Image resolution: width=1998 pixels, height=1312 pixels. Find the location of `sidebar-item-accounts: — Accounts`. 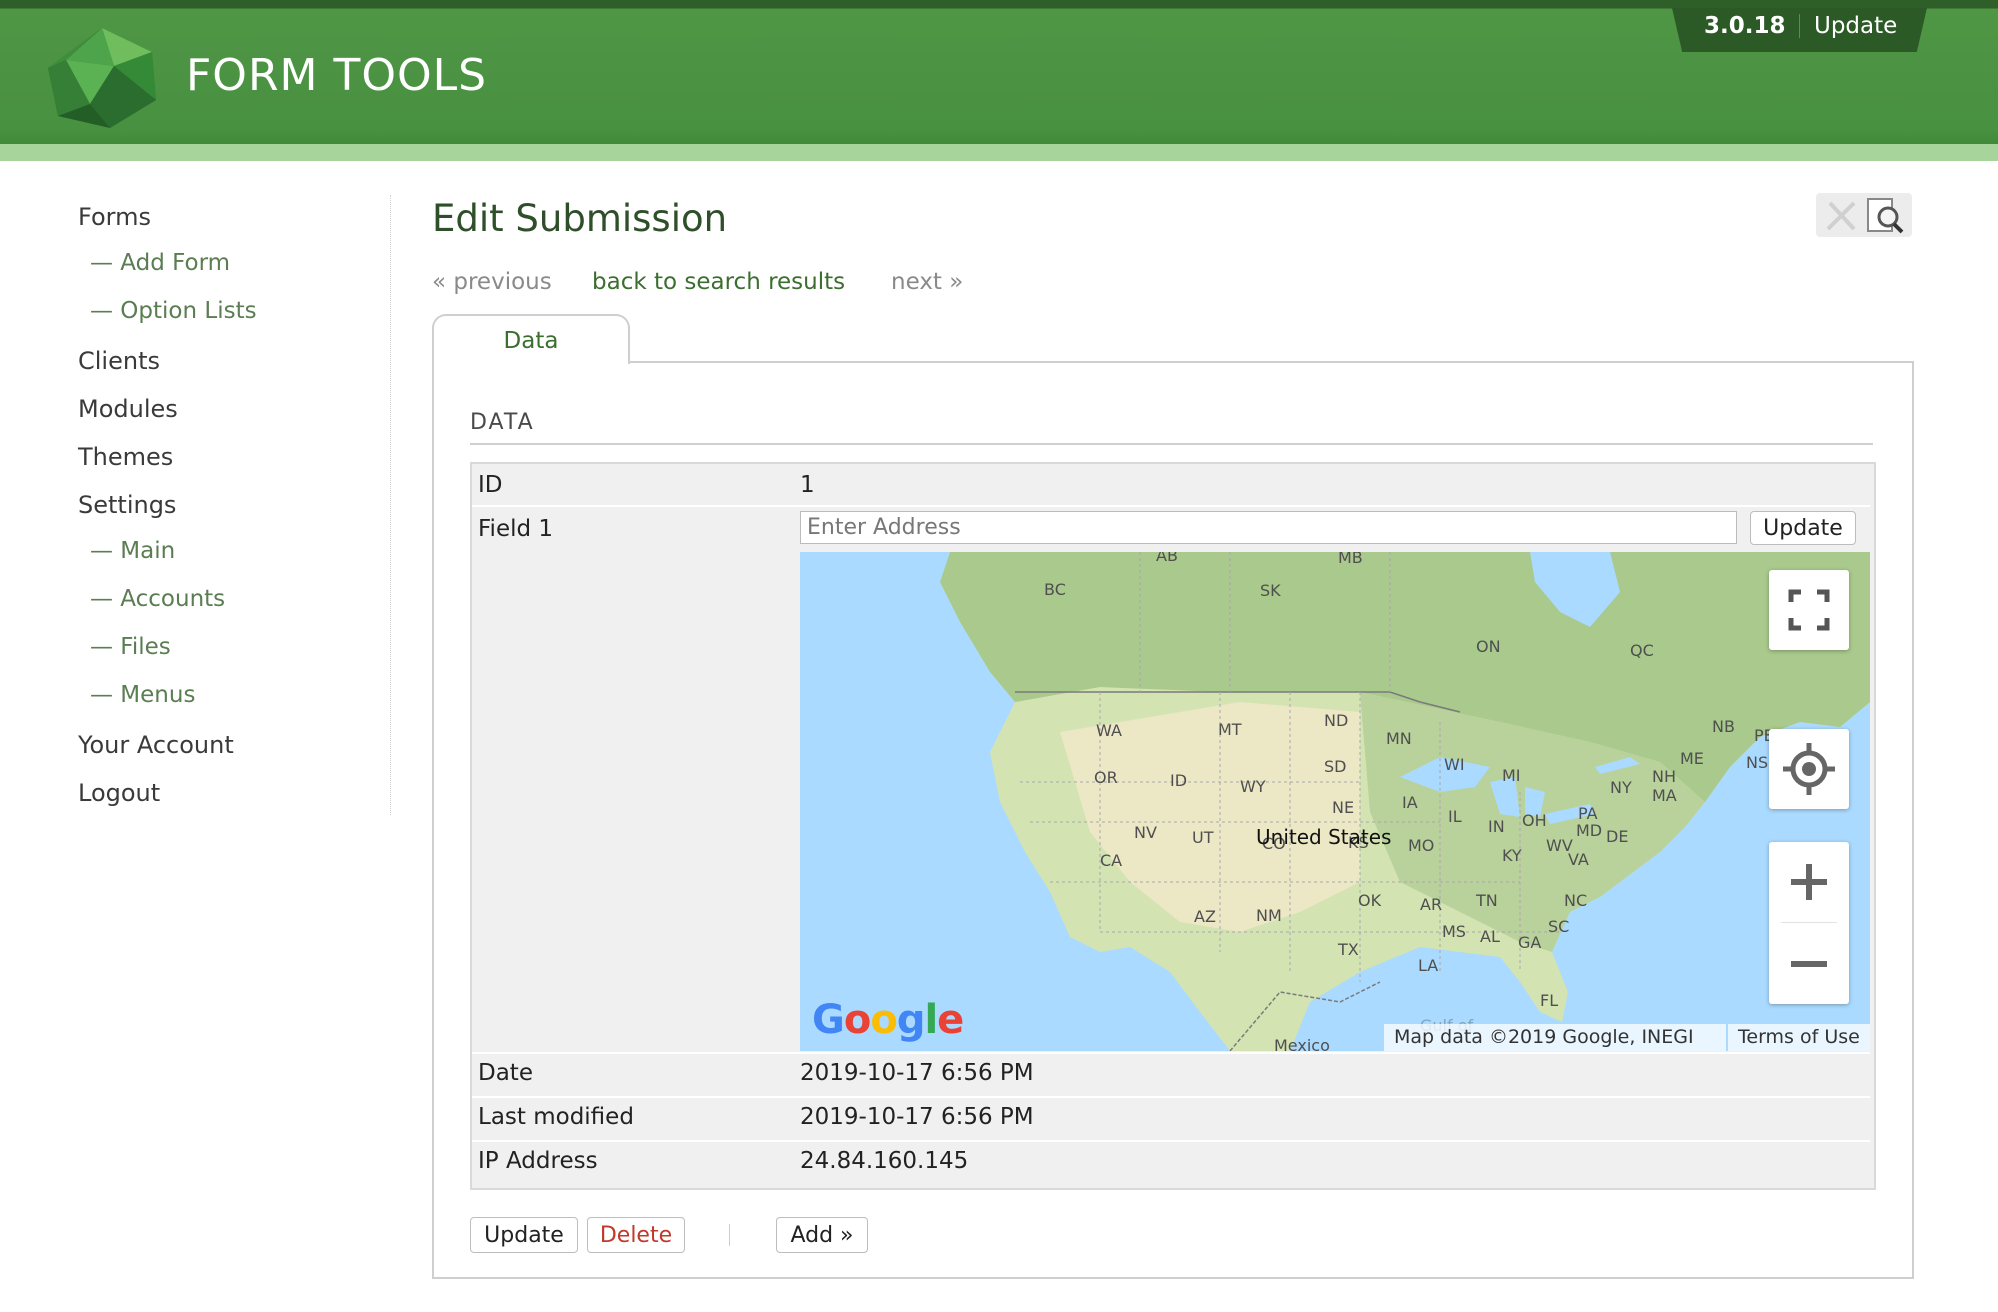

sidebar-item-accounts: — Accounts is located at coordinates (157, 599).